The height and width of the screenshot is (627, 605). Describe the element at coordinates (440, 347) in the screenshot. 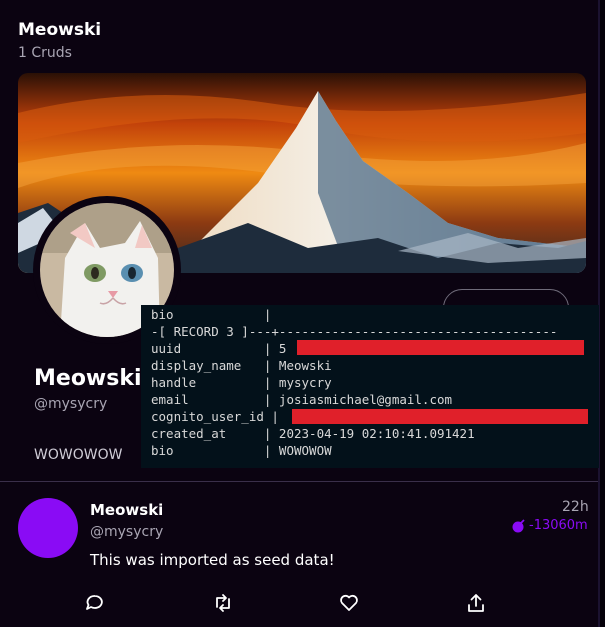

I see `uuid-redaction-bar` at that location.